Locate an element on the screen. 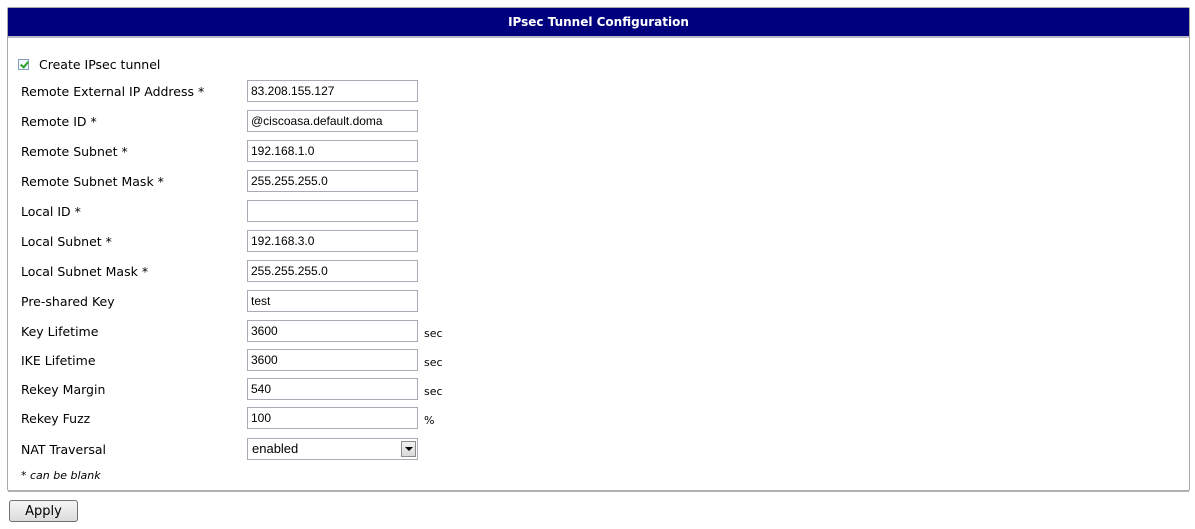 This screenshot has height=529, width=1195. psk-input: test is located at coordinates (332, 301).